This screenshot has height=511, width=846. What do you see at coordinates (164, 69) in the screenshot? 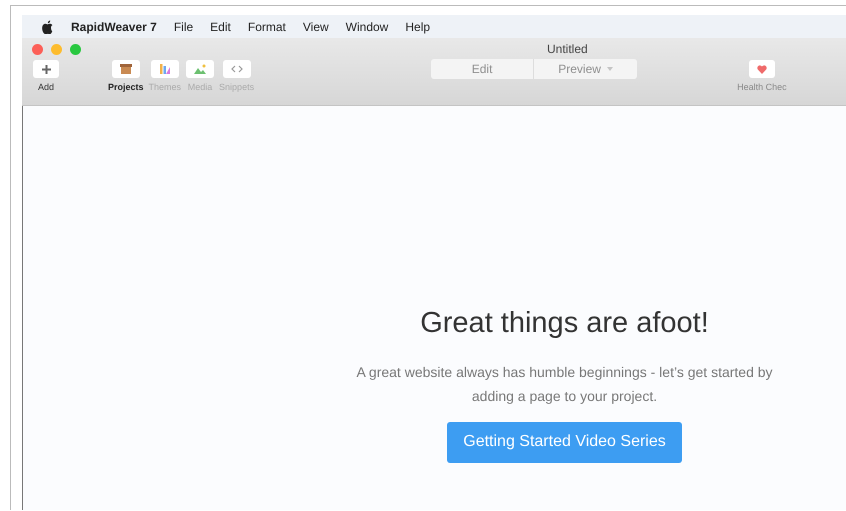
I see `palette-icon` at bounding box center [164, 69].